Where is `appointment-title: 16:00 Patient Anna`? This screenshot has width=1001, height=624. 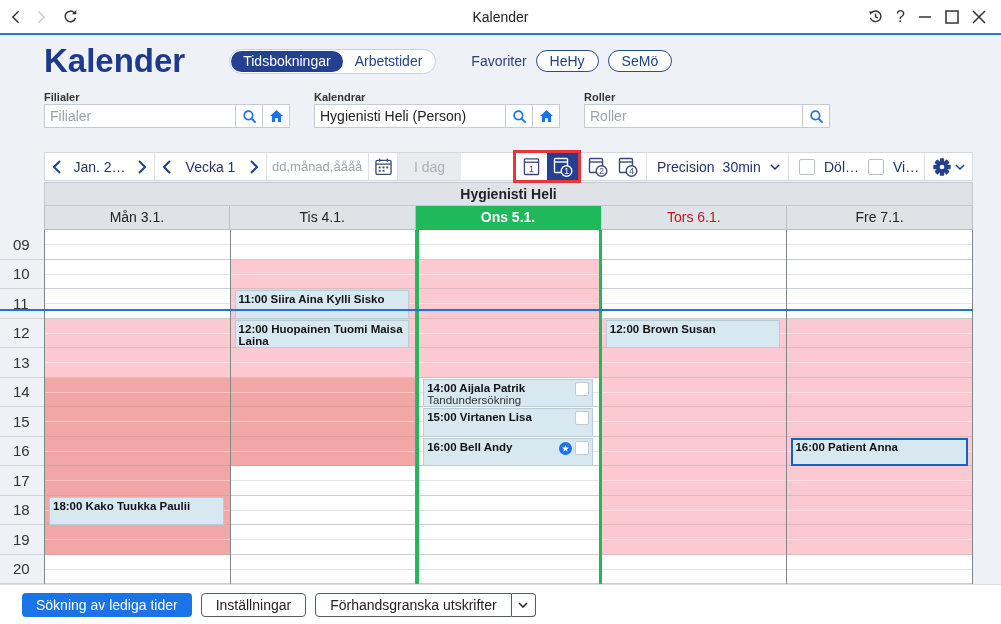
appointment-title: 16:00 Patient Anna is located at coordinates (846, 446).